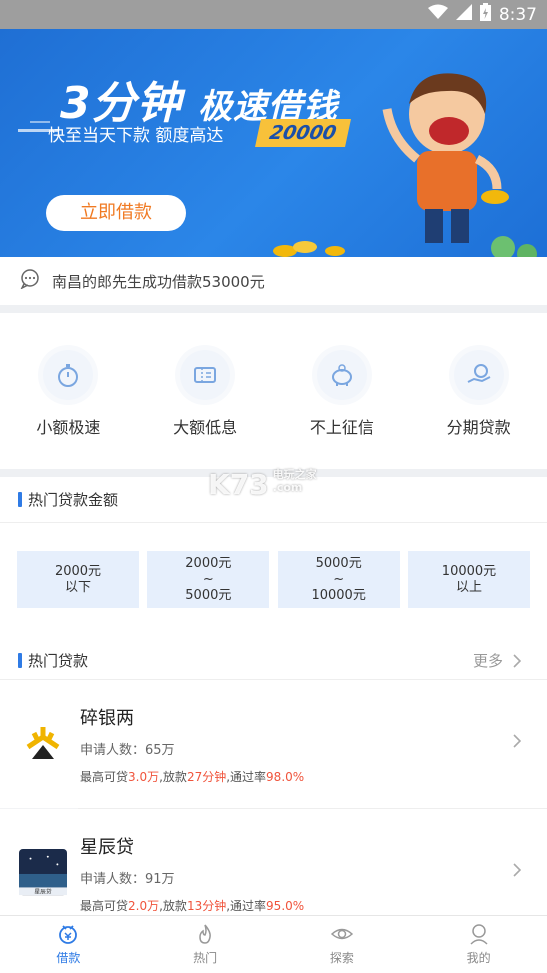  Describe the element at coordinates (287, 487) in the screenshot. I see `watermark-line: .com` at that location.